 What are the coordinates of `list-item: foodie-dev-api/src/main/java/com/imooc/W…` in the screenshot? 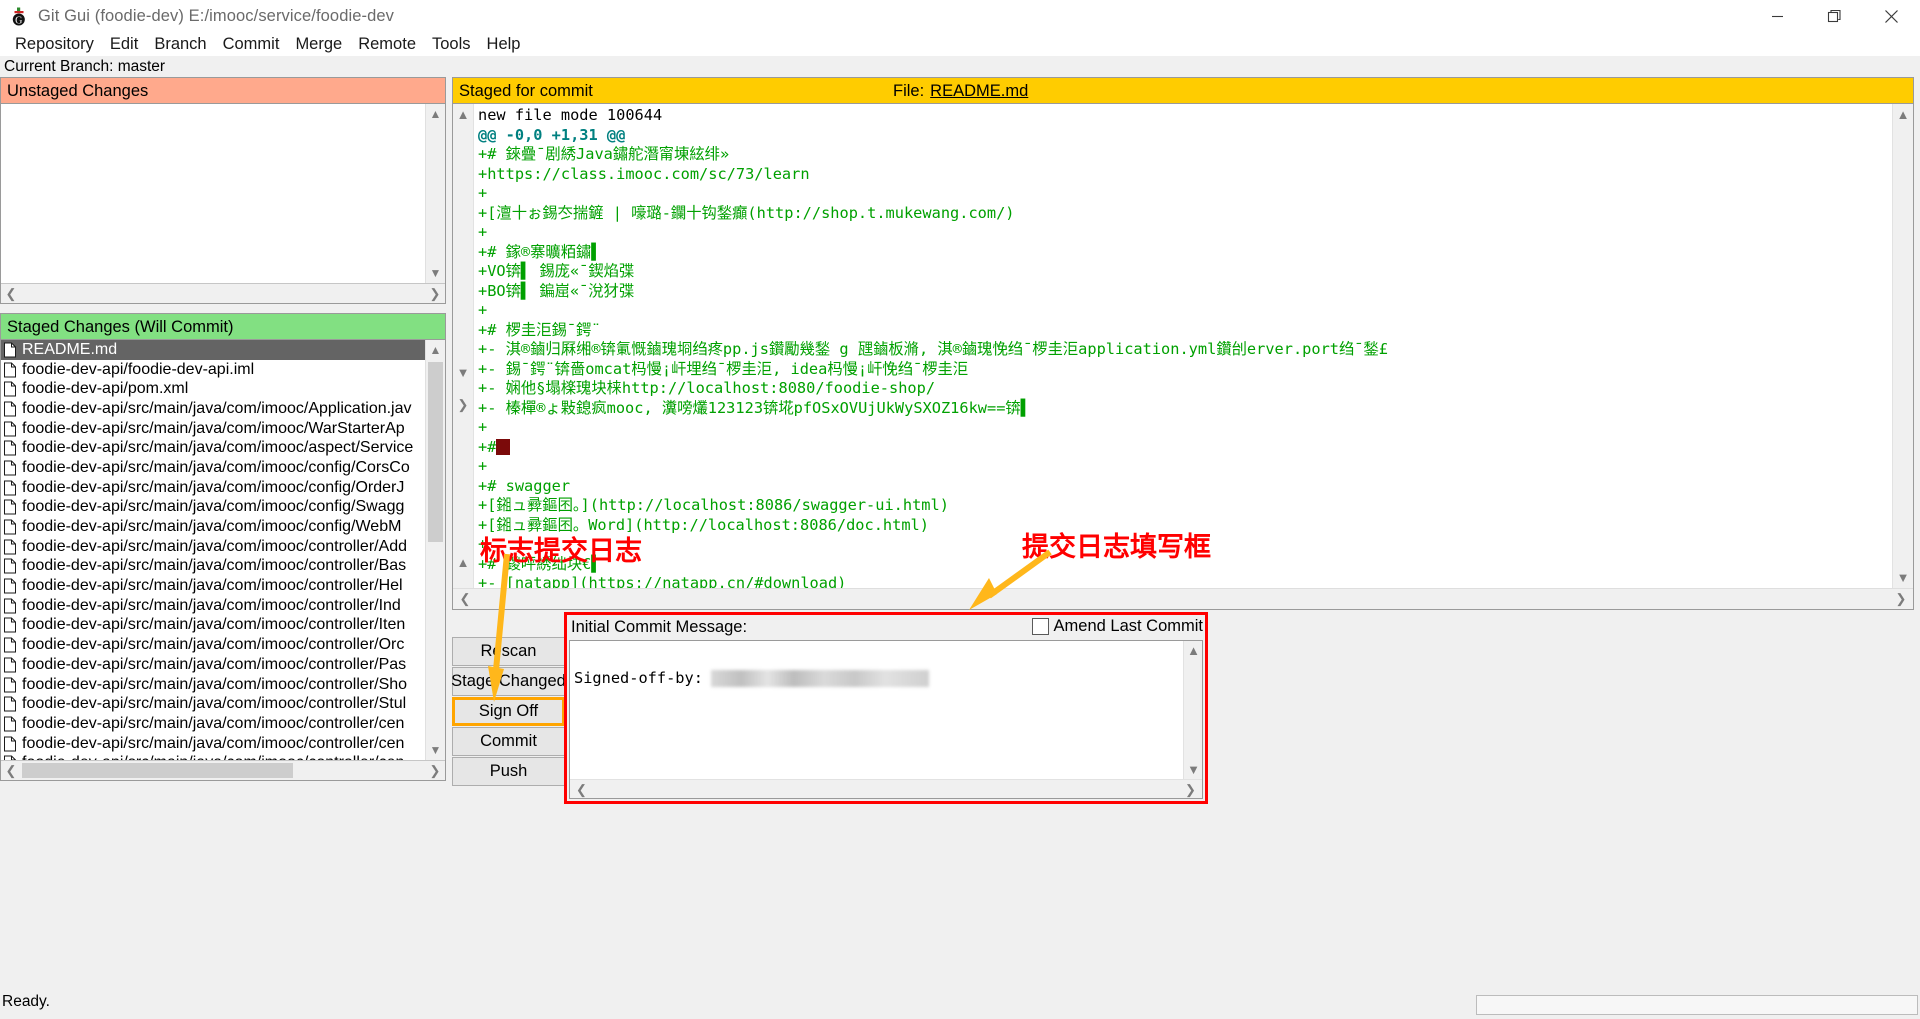 It's located at (213, 429).